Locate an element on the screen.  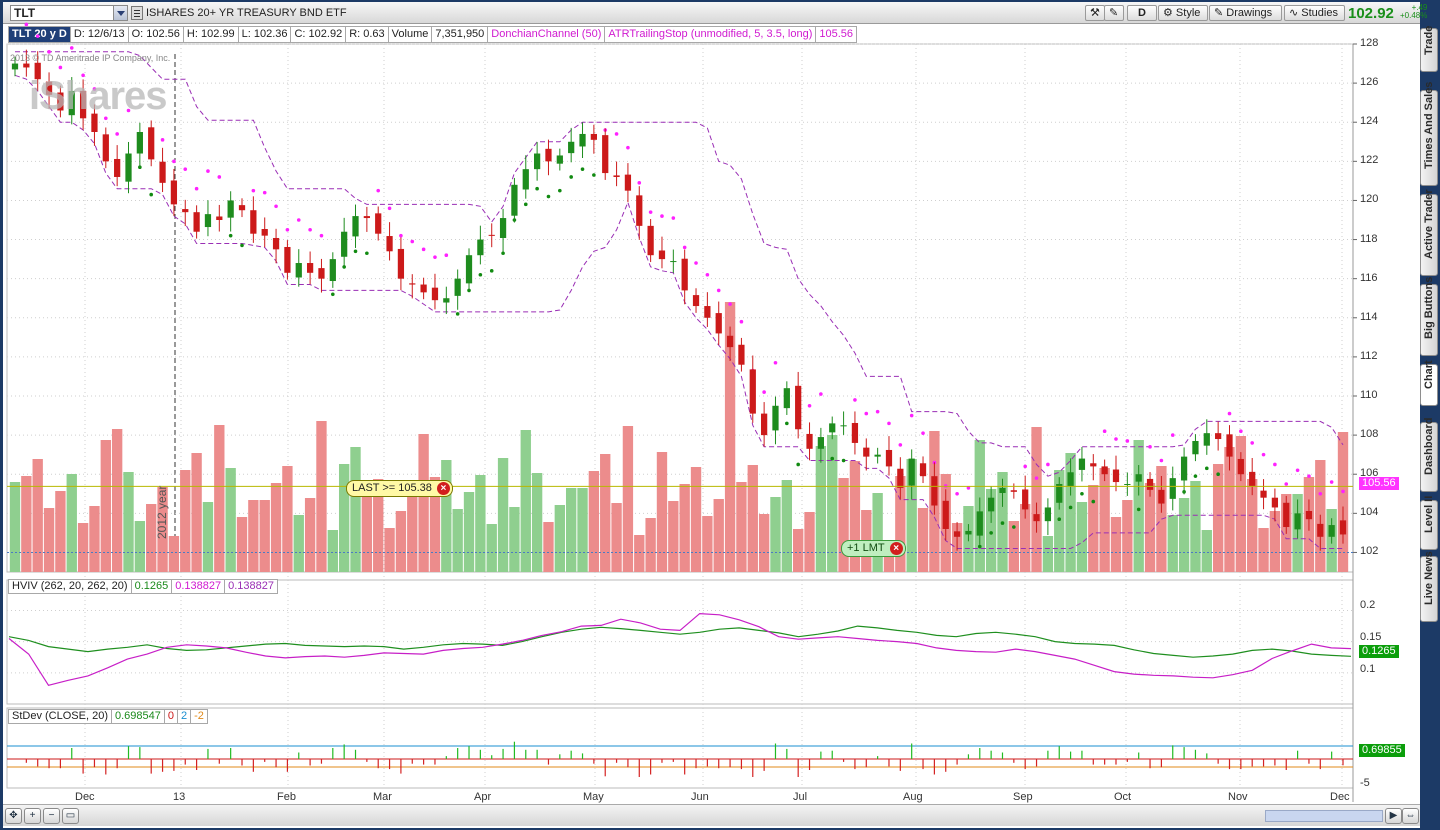
zoom-fit-icon: ▭ is located at coordinates (70, 816).